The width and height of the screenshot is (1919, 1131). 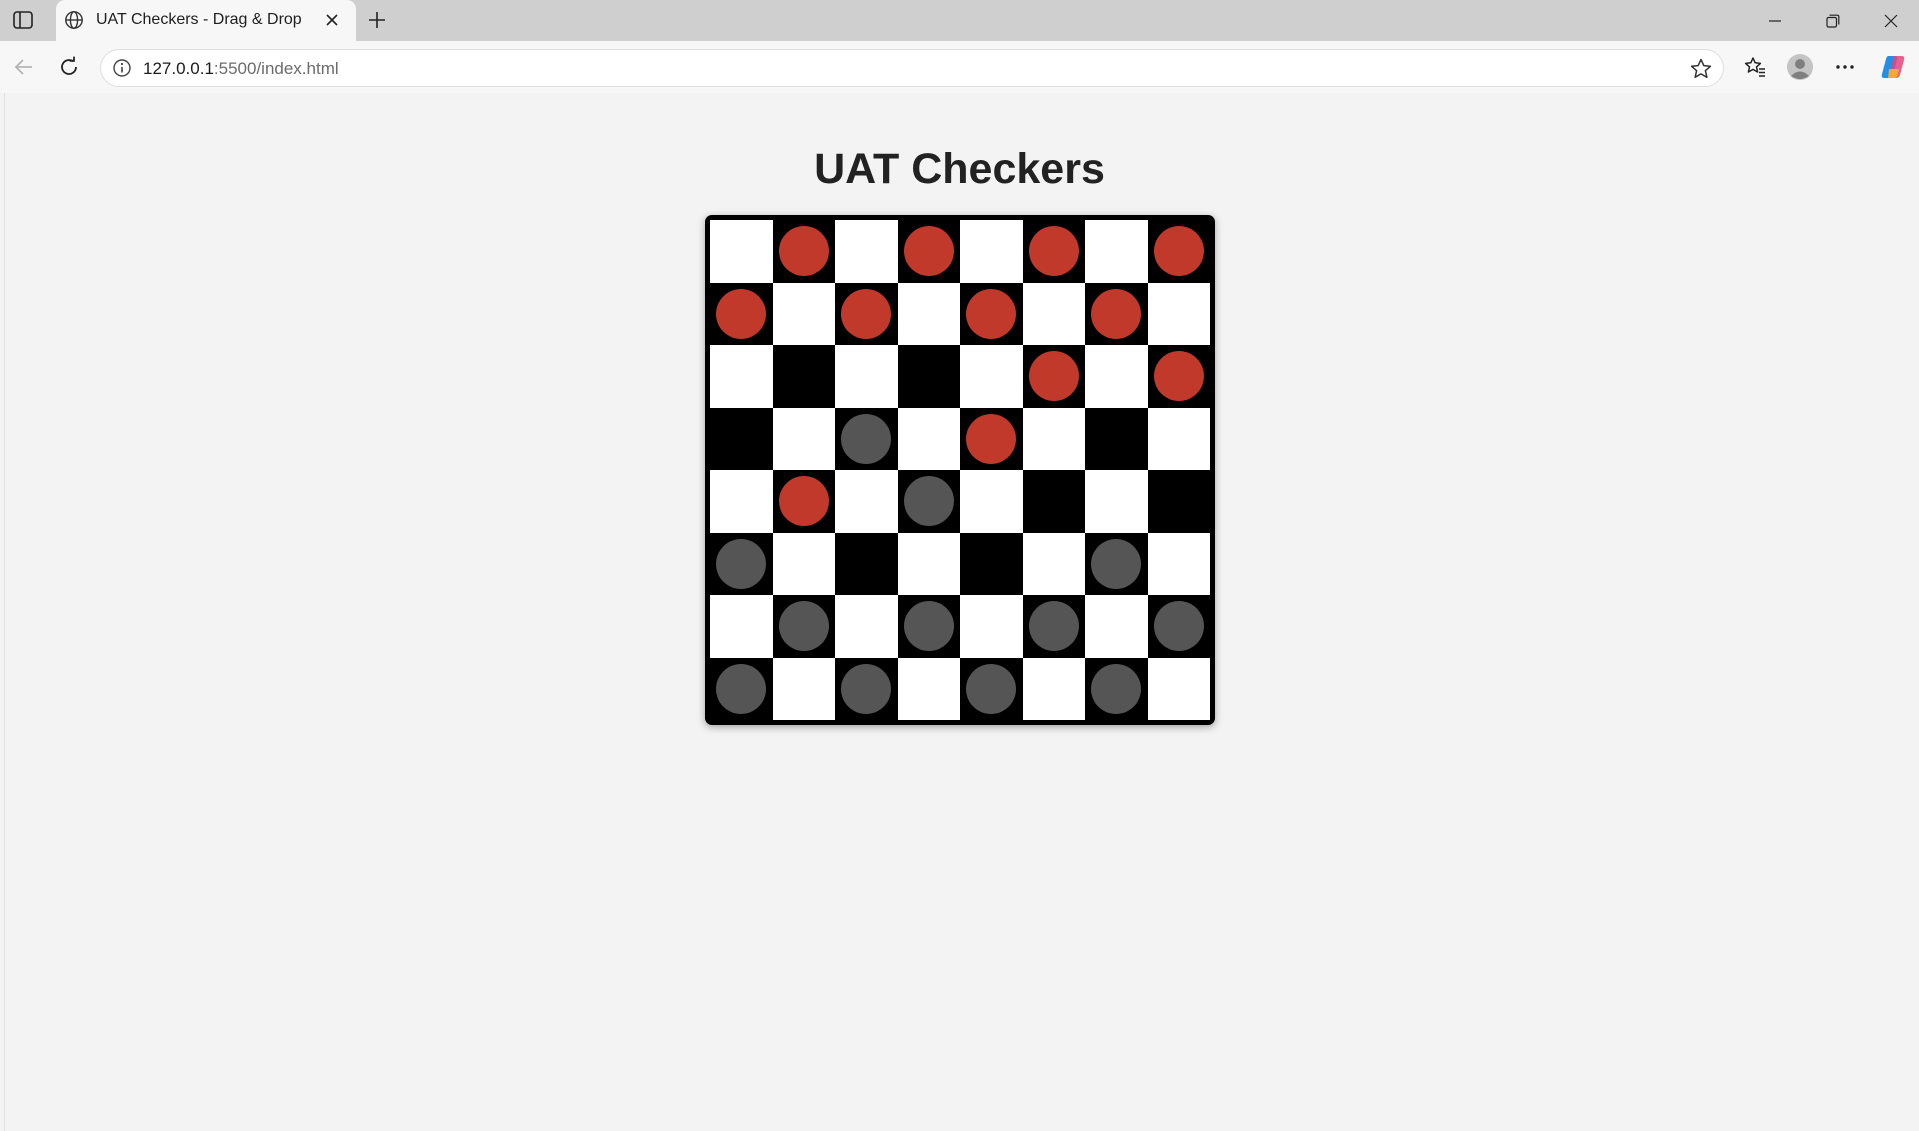 What do you see at coordinates (1891, 21) in the screenshot?
I see `close-window-icon` at bounding box center [1891, 21].